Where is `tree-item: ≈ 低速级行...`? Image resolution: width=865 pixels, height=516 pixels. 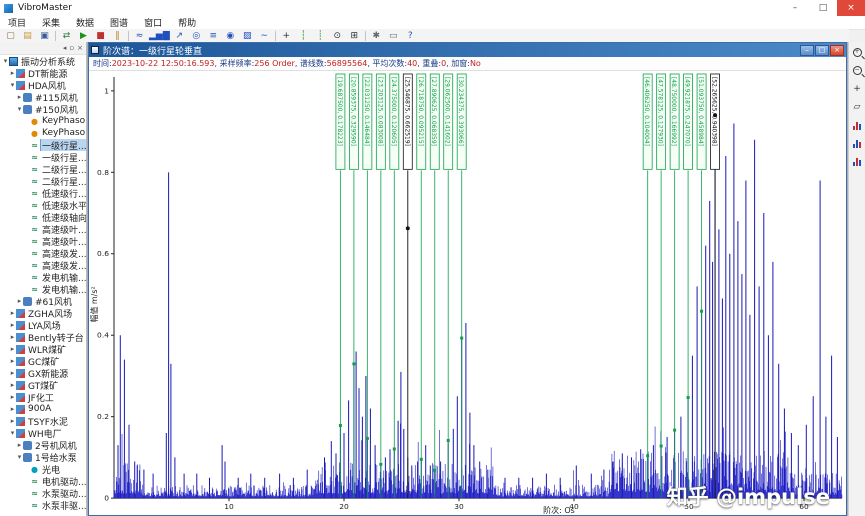
tree-item: ≈ 低速级行... is located at coordinates (43, 193).